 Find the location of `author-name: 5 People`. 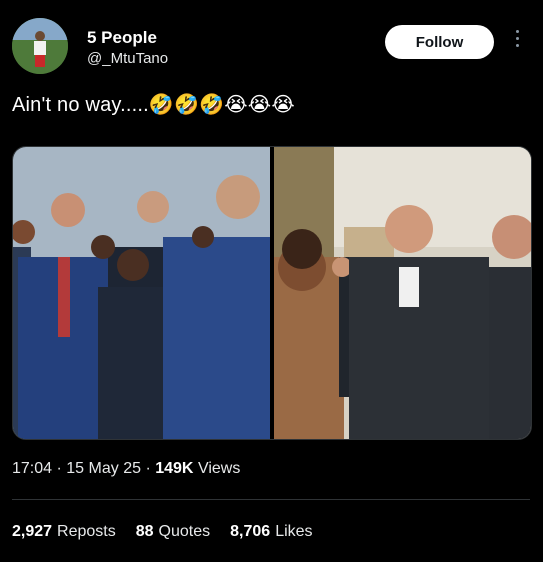

author-name: 5 People is located at coordinates (122, 38).